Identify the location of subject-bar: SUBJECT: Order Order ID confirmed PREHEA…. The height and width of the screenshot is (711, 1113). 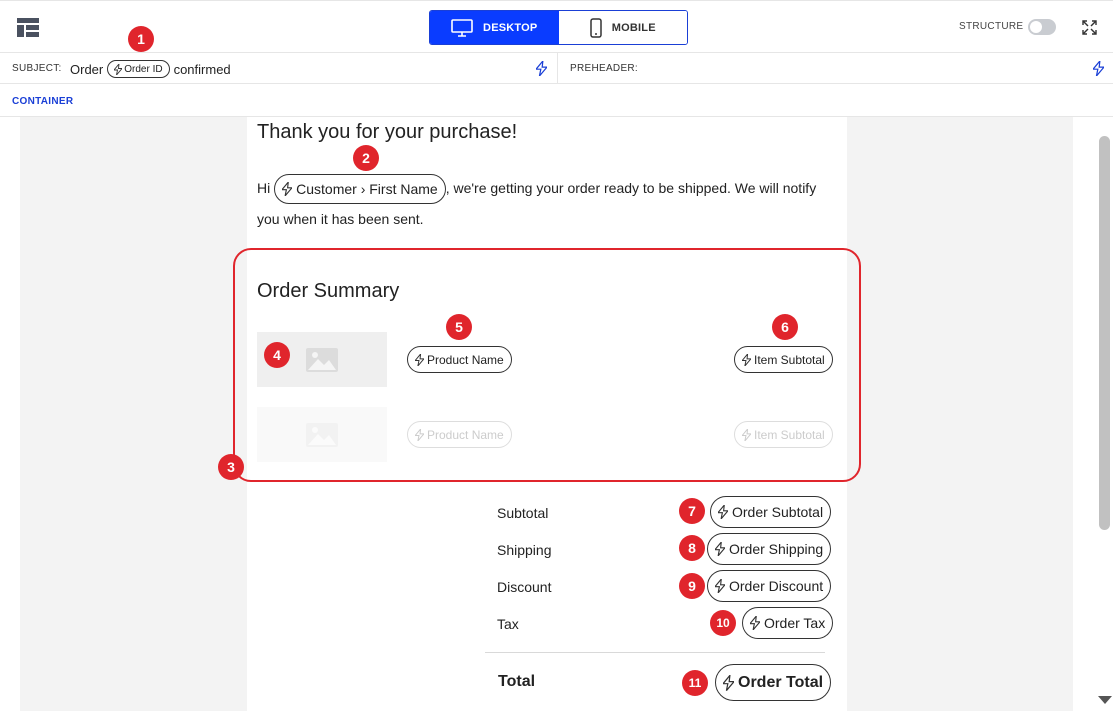
(556, 68).